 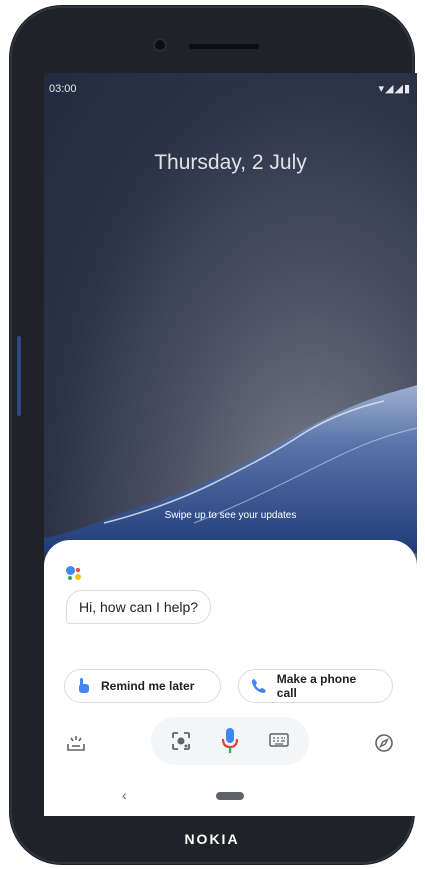 I want to click on status-time: 03:00, so click(x=63, y=89).